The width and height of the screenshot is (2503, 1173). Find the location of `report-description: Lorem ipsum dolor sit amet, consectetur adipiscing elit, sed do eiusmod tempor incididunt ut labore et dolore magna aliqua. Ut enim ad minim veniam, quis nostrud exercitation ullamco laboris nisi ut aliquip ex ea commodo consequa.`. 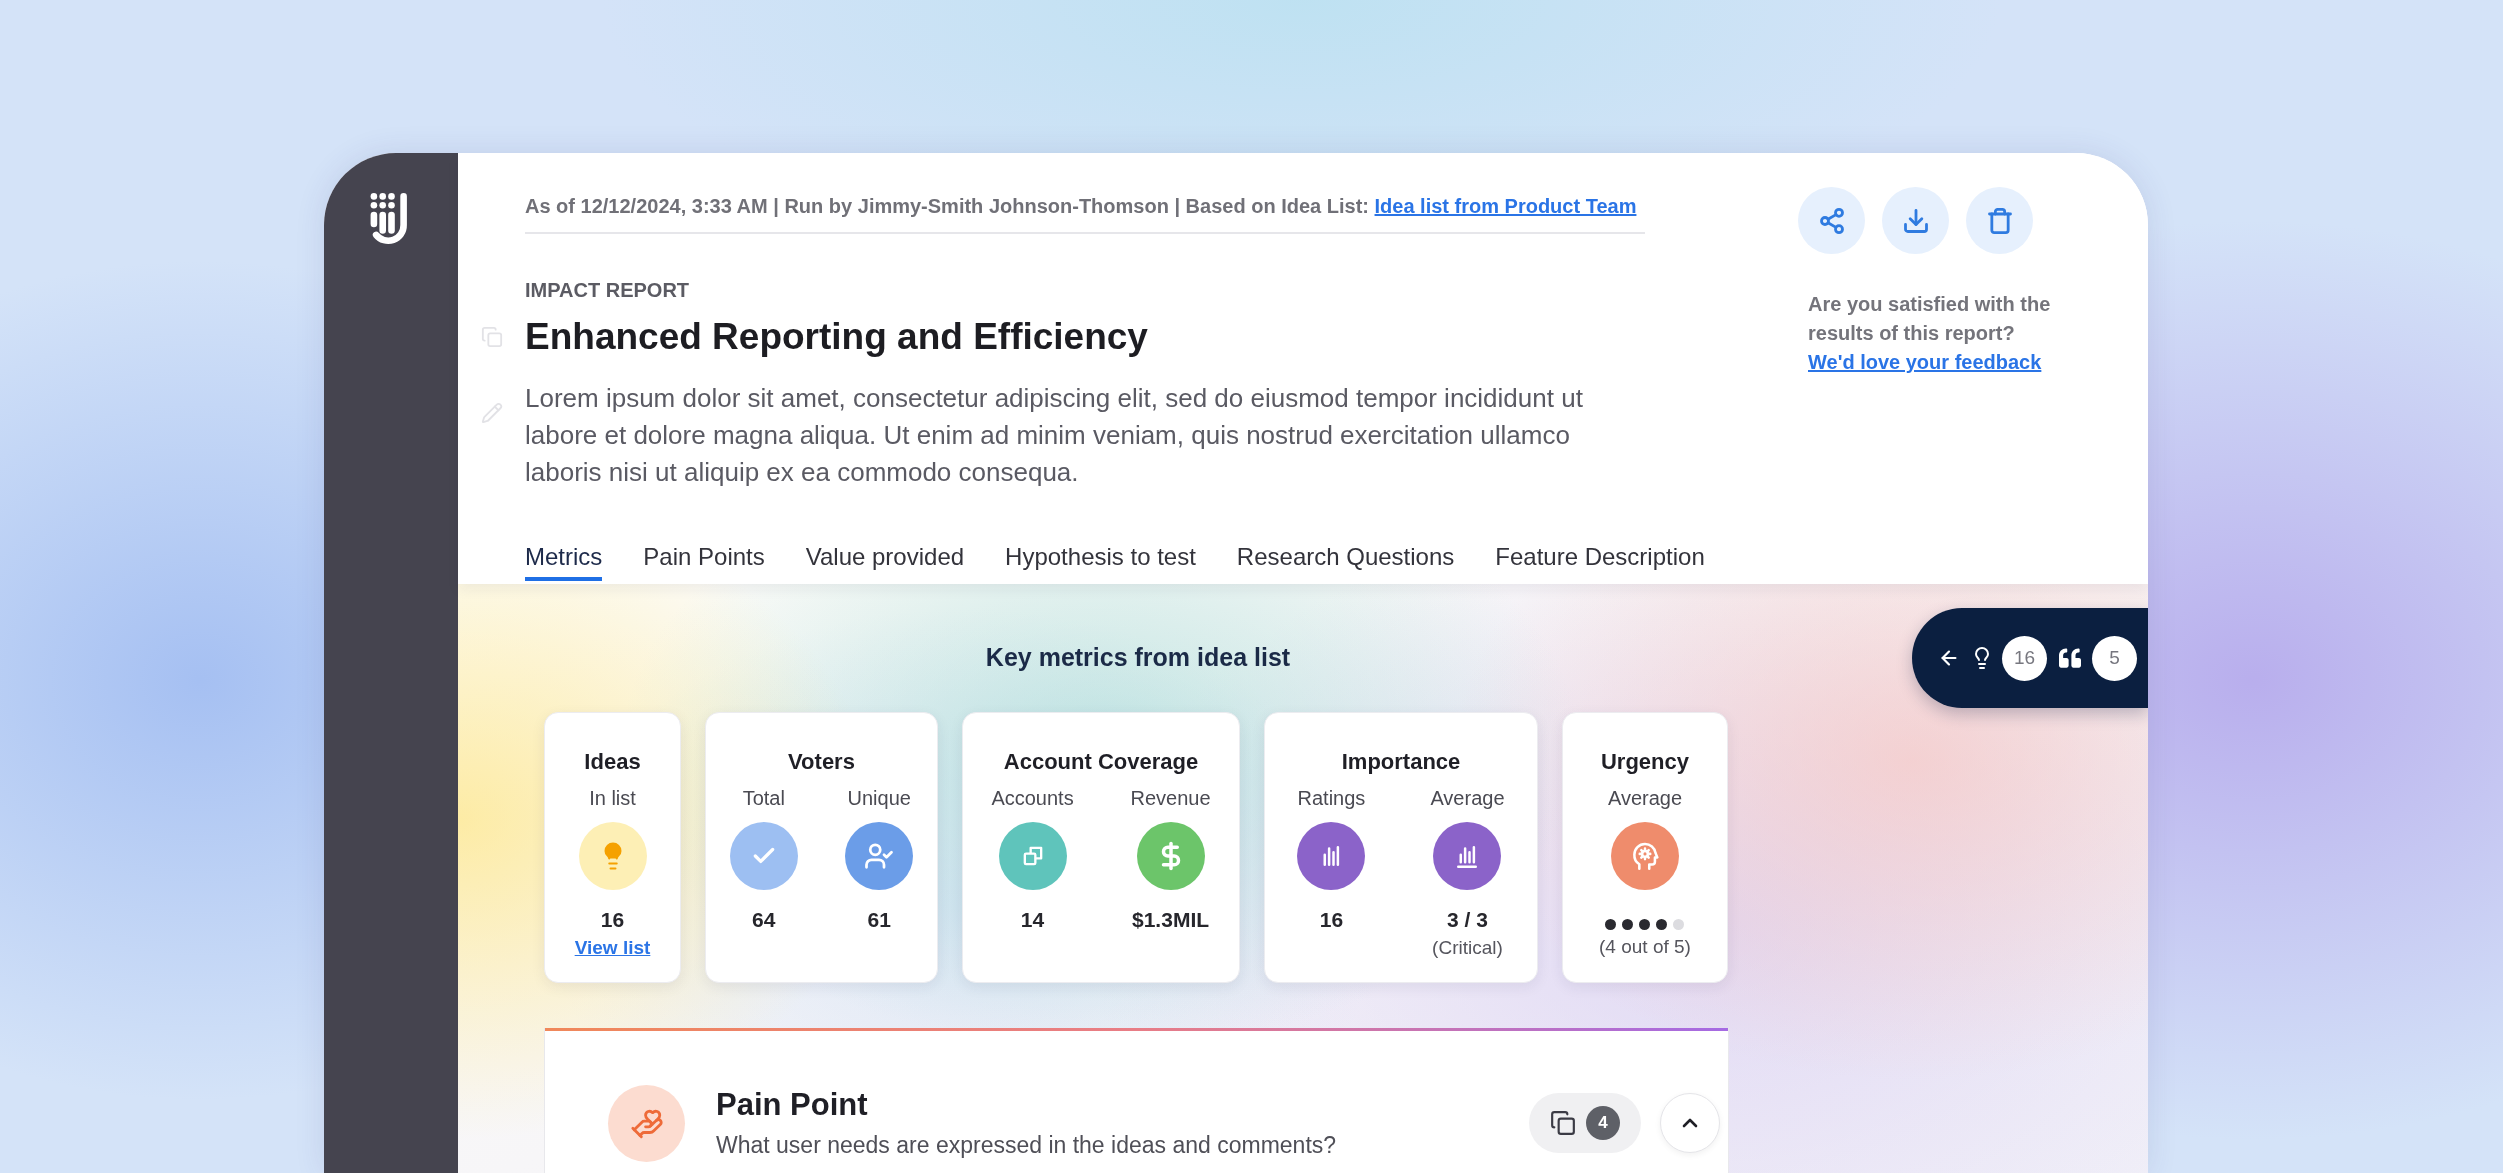

report-description: Lorem ipsum dolor sit amet, consectetur adipiscing elit, sed do eiusmod tempor incididunt ut labore et dolore magna aliqua. Ut enim ad minim veniam, quis nostrud exercitation ullamco laboris nisi ut aliquip ex ea commodo consequa. is located at coordinates (1054, 435).